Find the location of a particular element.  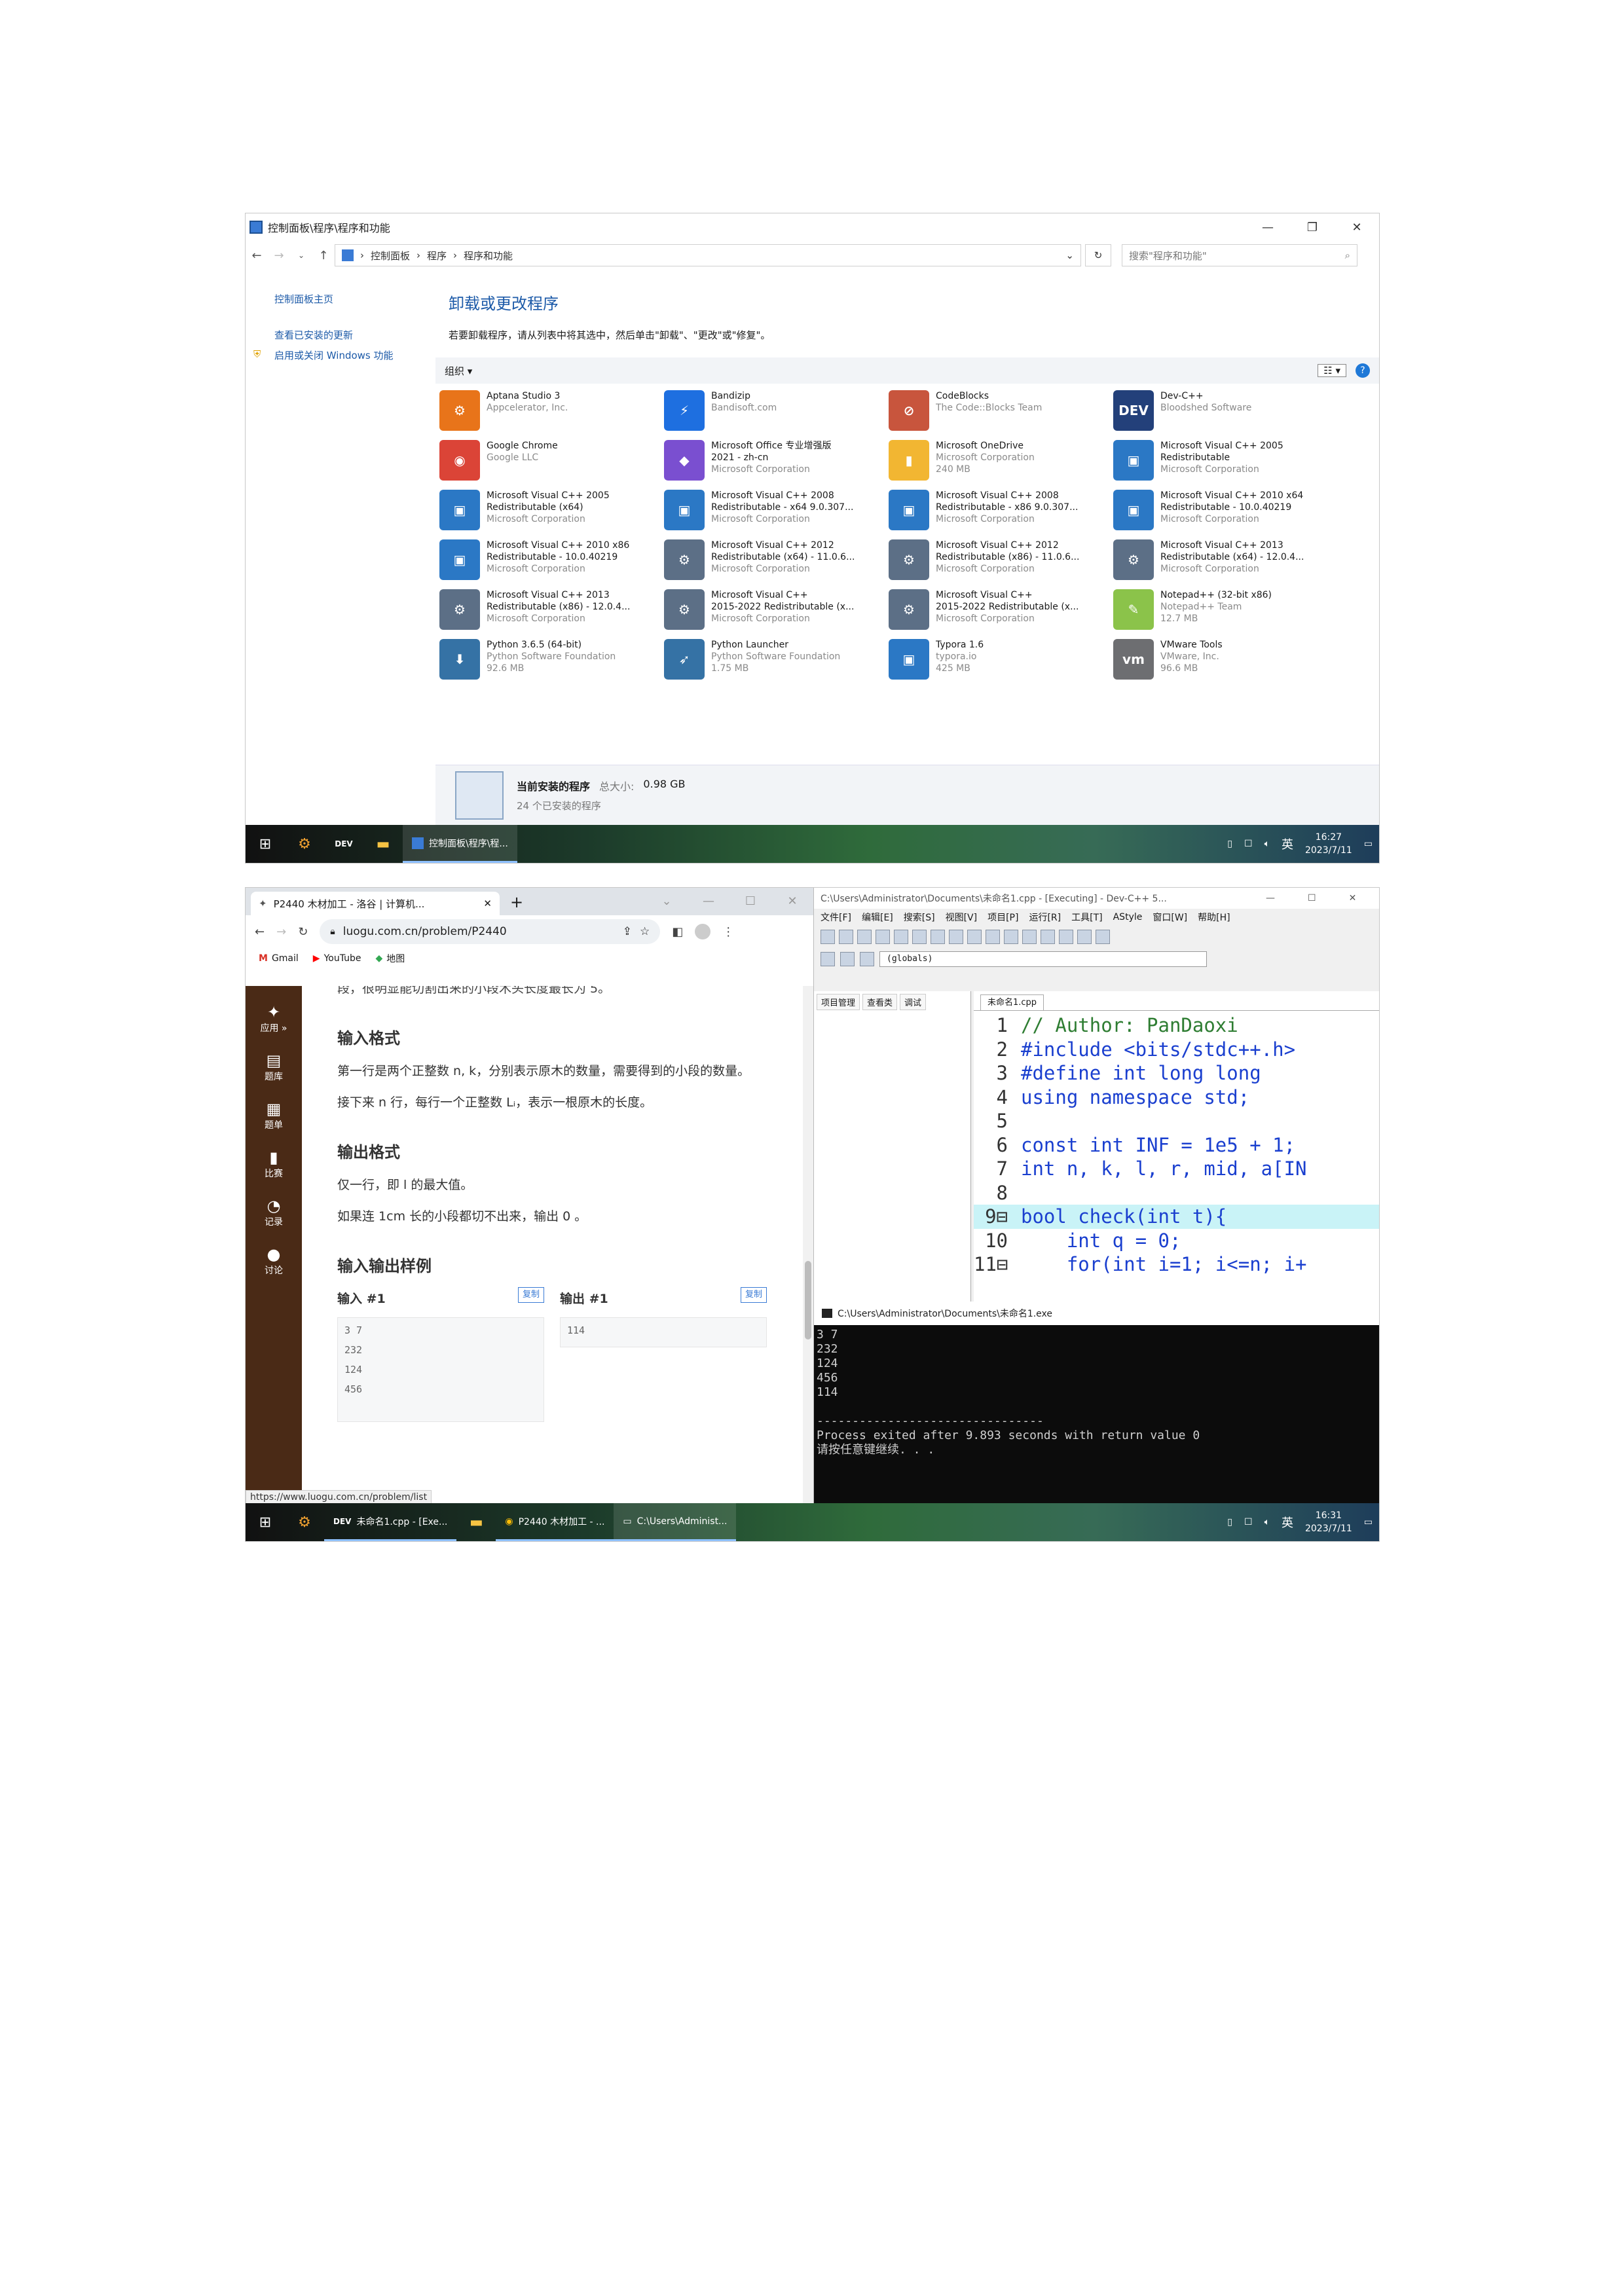

input-language: 英 is located at coordinates (1287, 1522).